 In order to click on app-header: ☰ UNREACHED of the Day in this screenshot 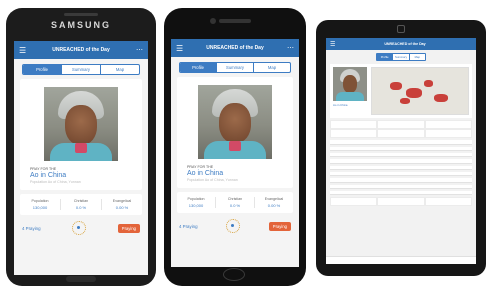, I will do `click(401, 44)`.